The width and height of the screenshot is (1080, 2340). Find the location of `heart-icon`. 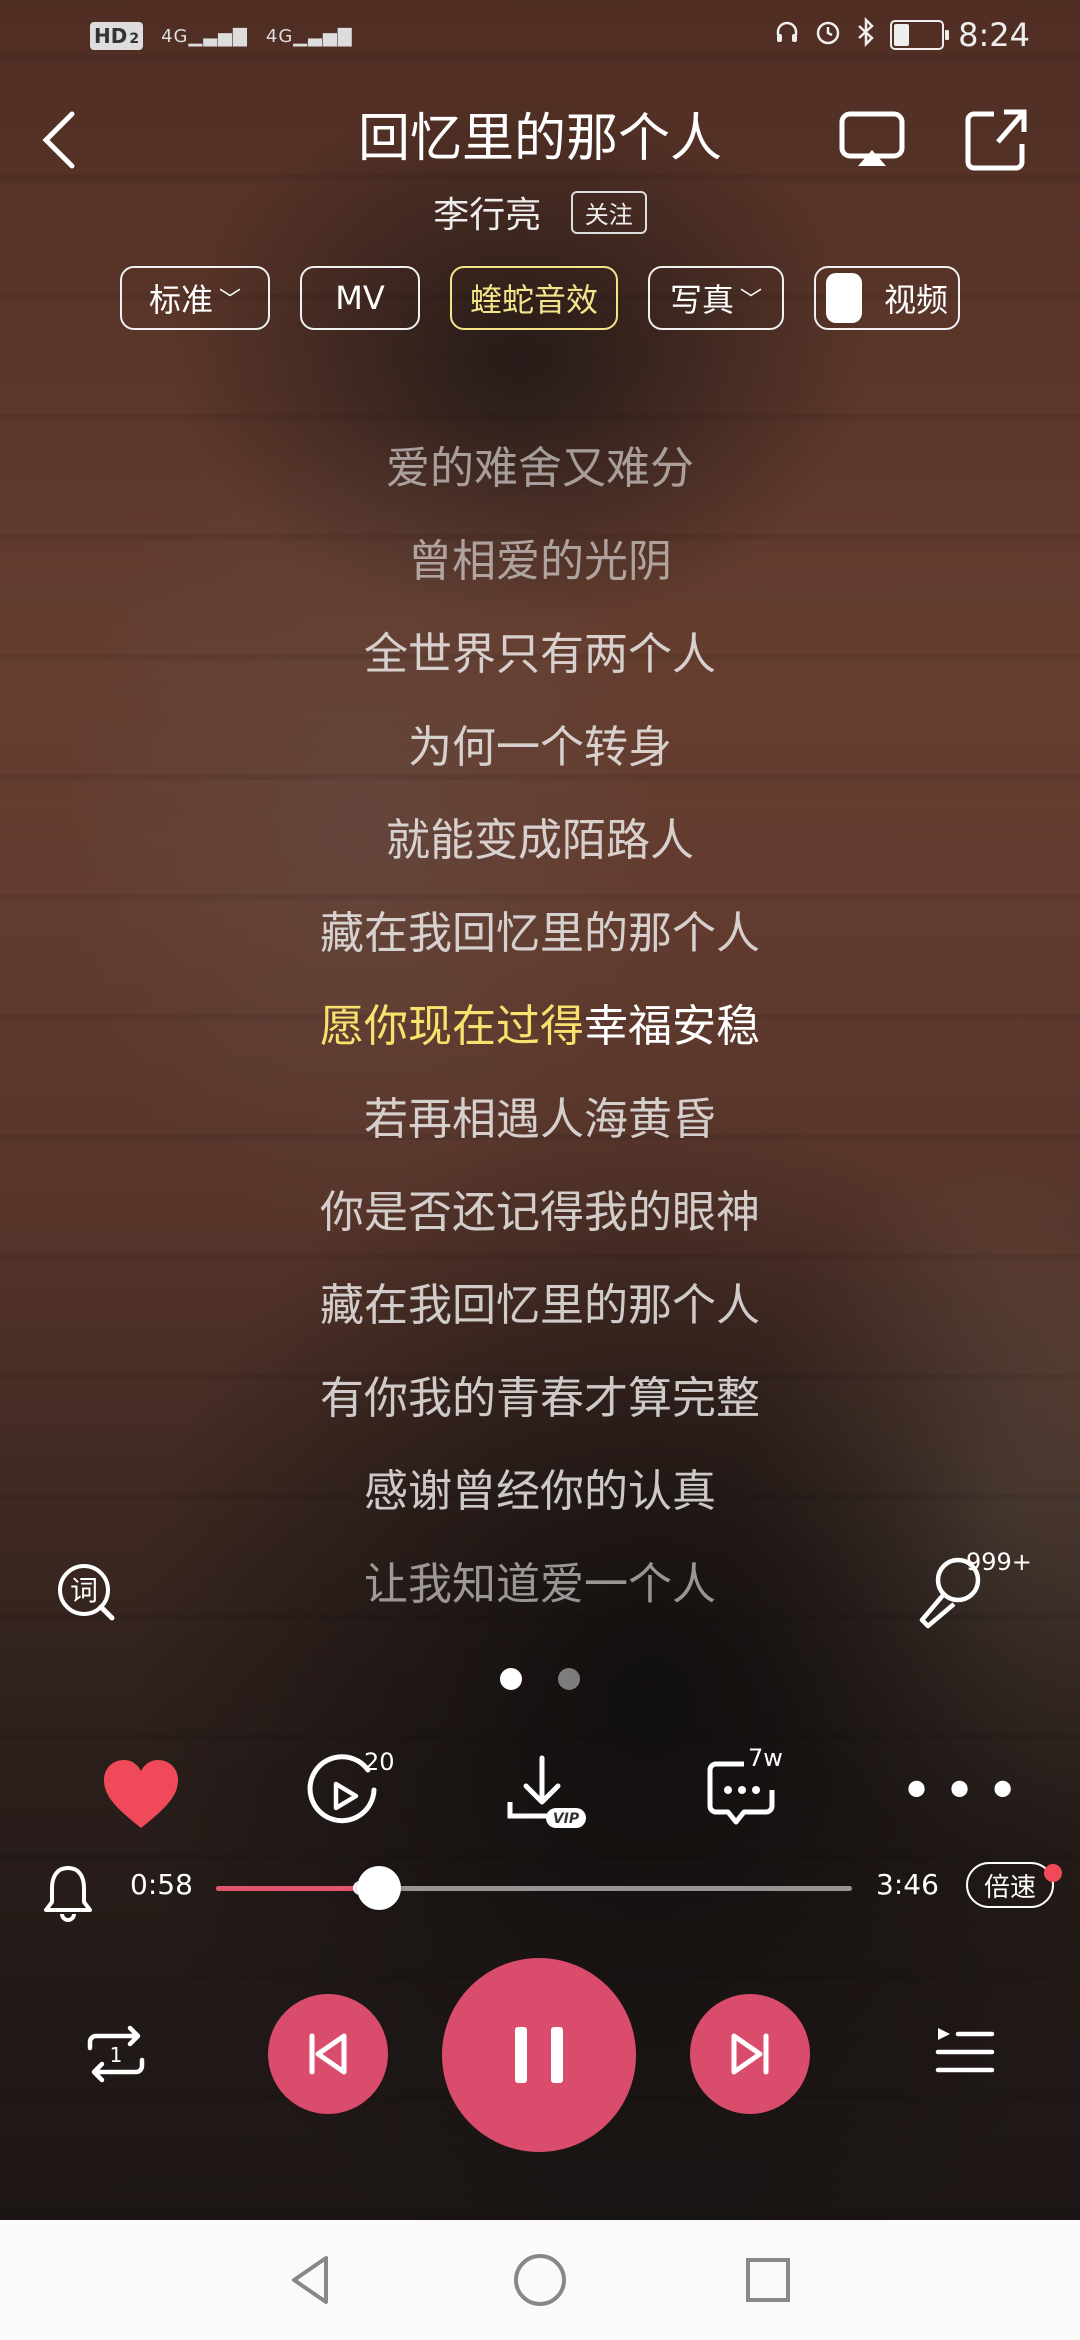

heart-icon is located at coordinates (141, 1794).